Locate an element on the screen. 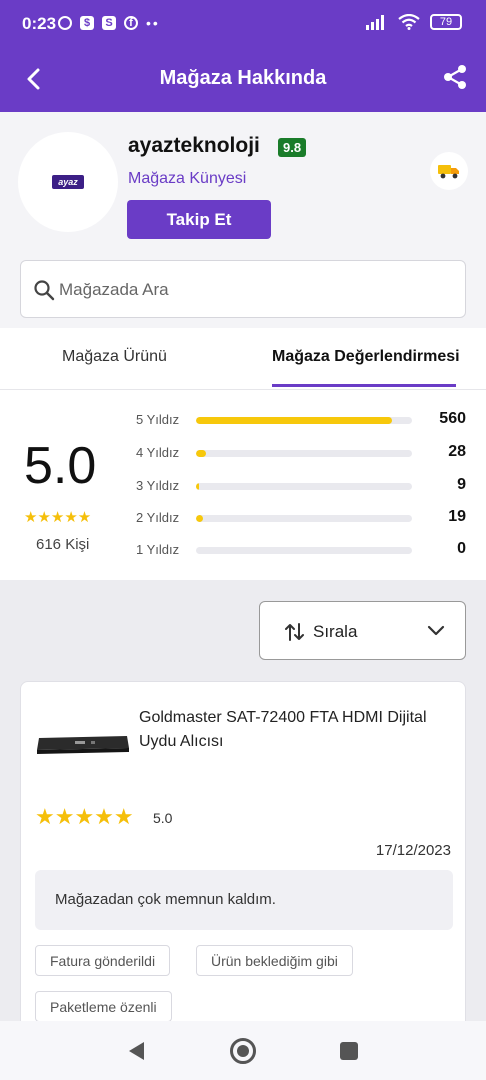  follow-button: Takip Et is located at coordinates (199, 219).